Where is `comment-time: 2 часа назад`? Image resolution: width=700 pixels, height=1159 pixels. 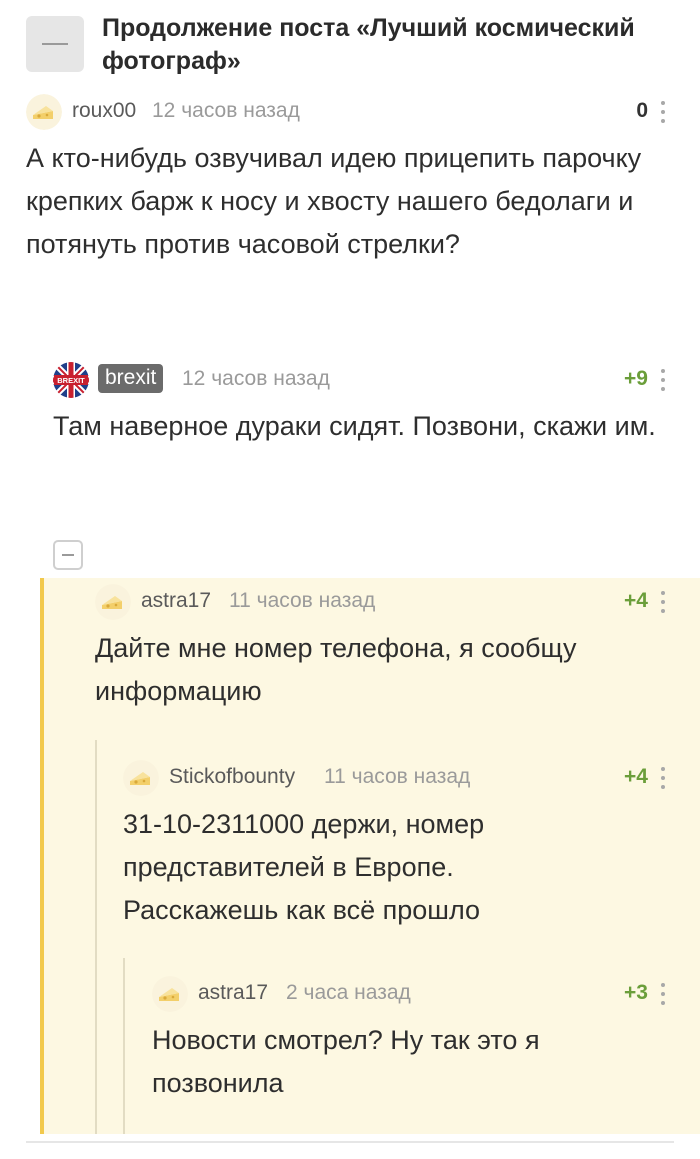
comment-time: 2 часа назад is located at coordinates (348, 993).